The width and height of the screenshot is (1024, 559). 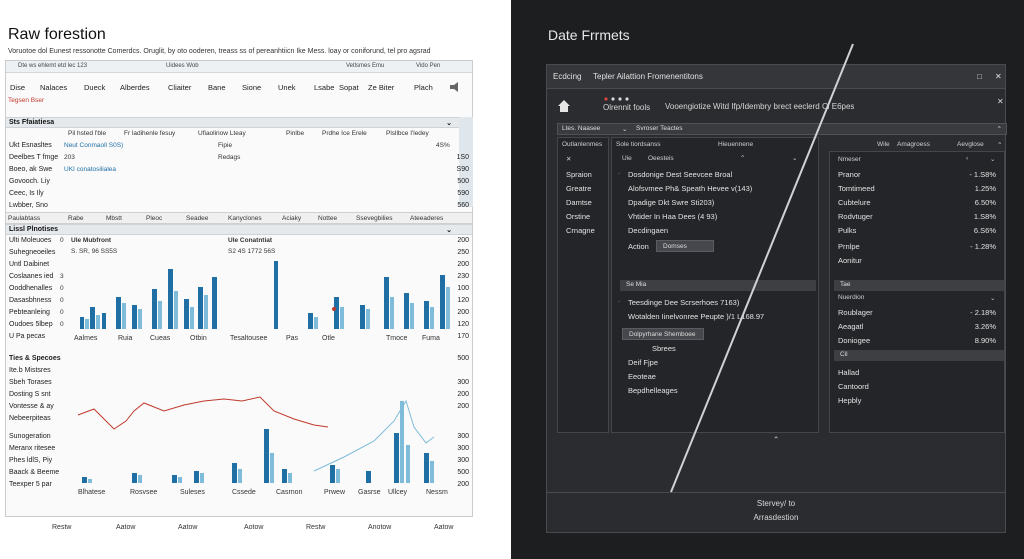 I want to click on menu-item: Bane, so click(x=217, y=87).